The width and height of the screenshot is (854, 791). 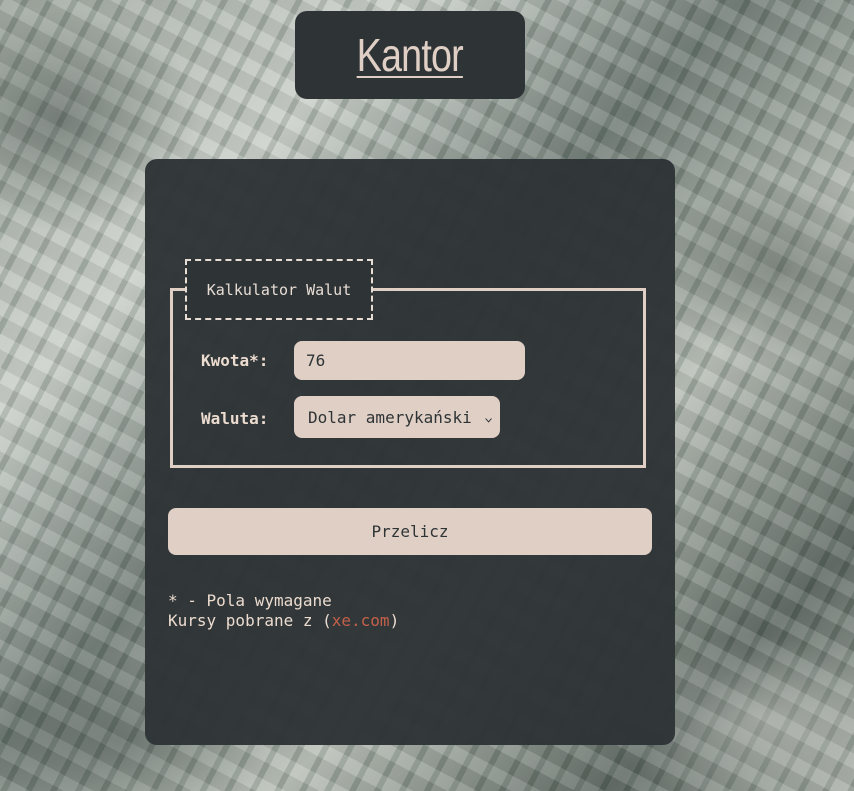 What do you see at coordinates (361, 620) in the screenshot?
I see `xe-link: xe.com` at bounding box center [361, 620].